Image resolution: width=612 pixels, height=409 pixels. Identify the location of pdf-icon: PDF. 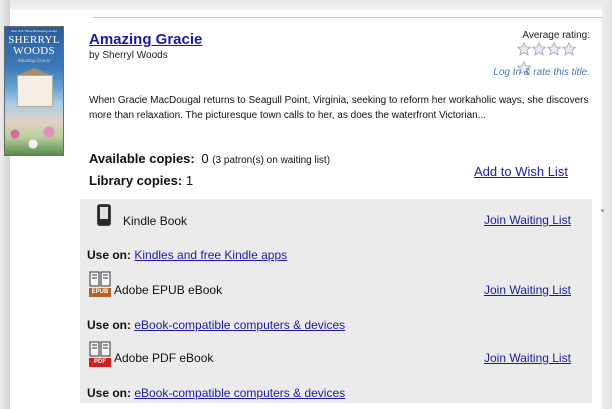
(100, 354).